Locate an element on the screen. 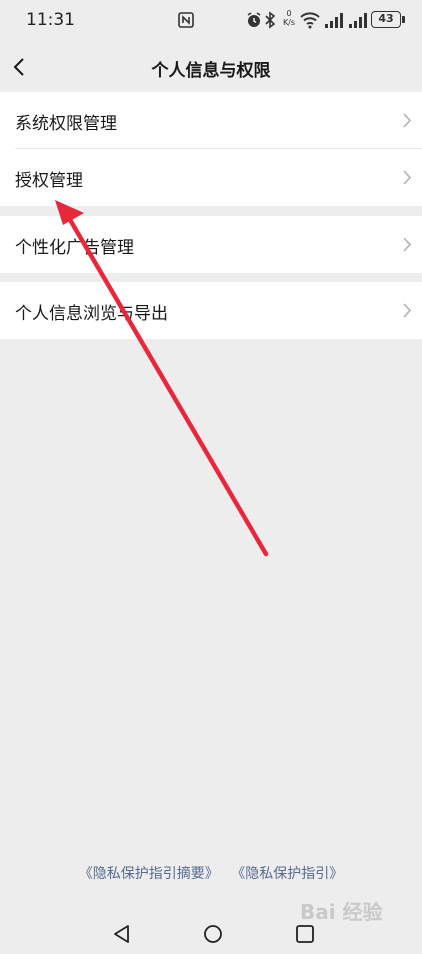 The image size is (422, 954). network-speed: 0 K/s is located at coordinates (289, 18).